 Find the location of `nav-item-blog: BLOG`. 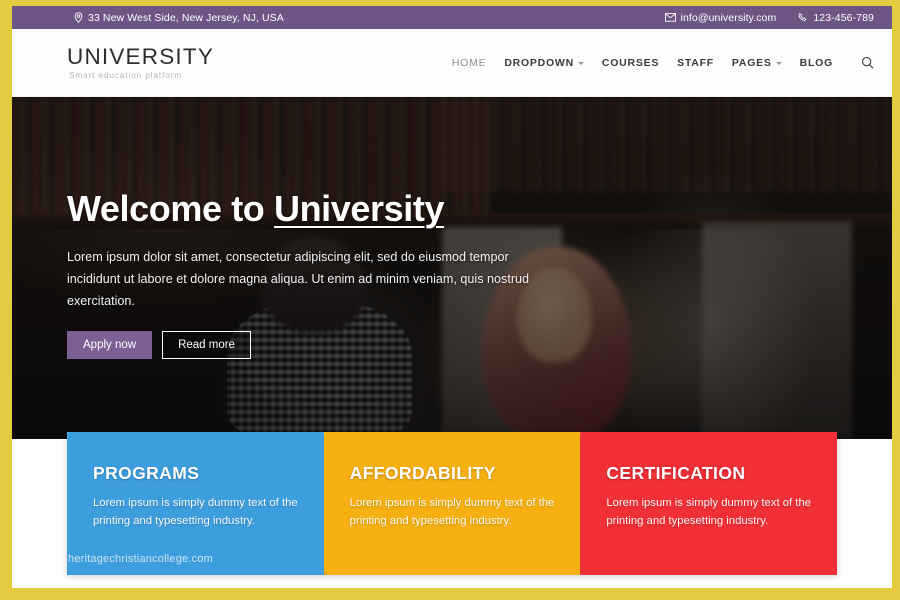

nav-item-blog: BLOG is located at coordinates (816, 63).